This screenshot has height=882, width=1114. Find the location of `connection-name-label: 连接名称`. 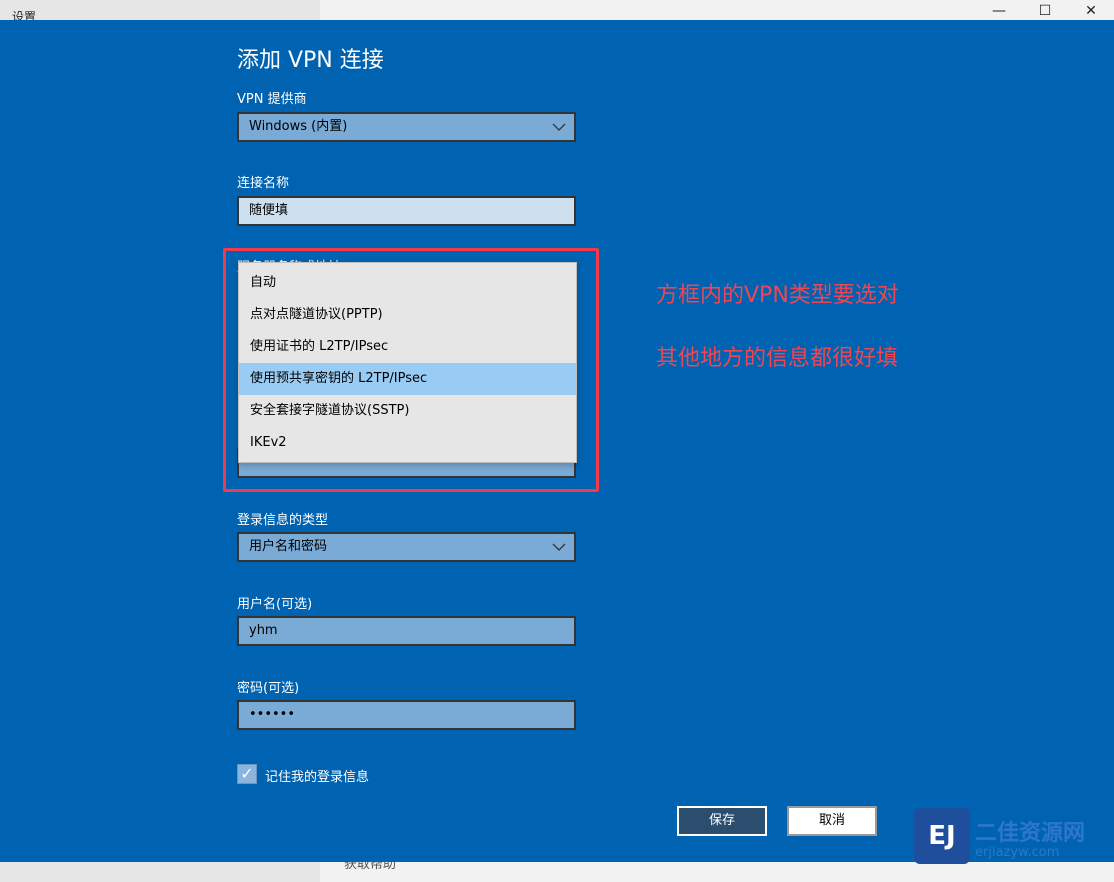

connection-name-label: 连接名称 is located at coordinates (263, 183).